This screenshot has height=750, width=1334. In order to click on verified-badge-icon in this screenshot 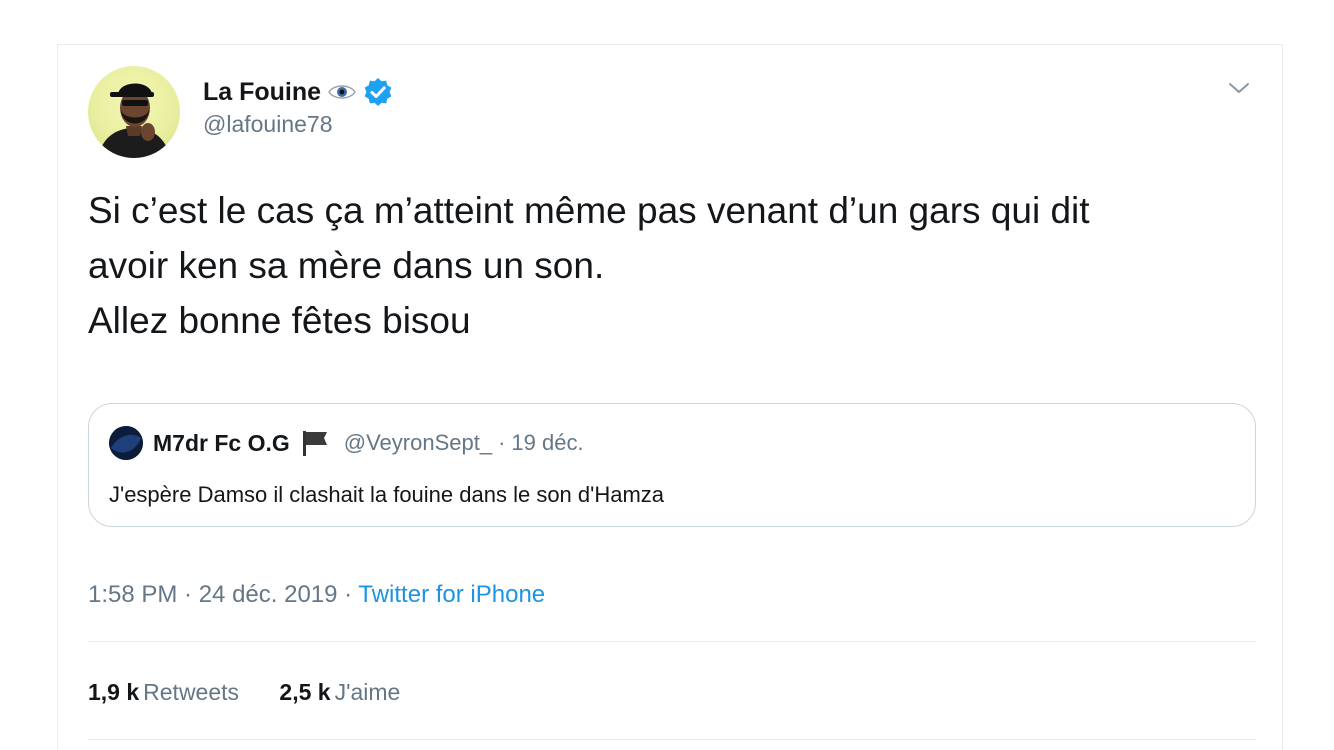, I will do `click(378, 92)`.